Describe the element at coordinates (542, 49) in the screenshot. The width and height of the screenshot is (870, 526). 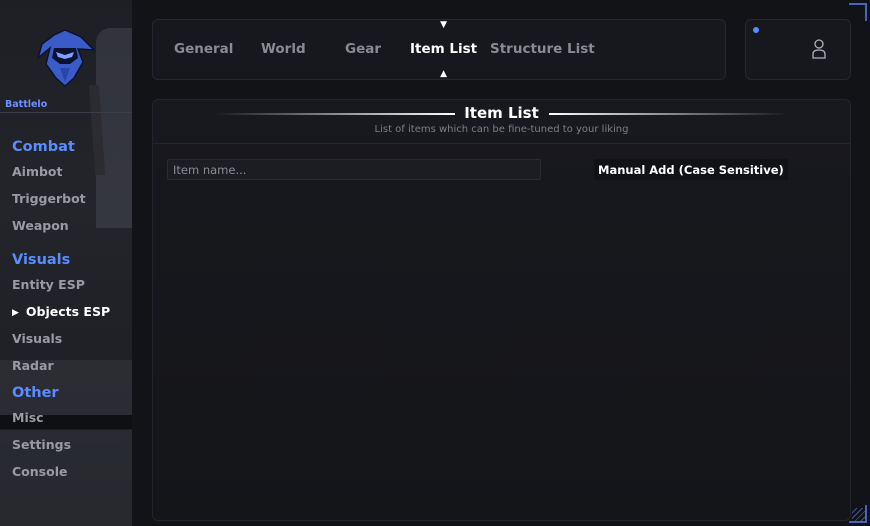
I see `tab-structure-list: Structure List` at that location.